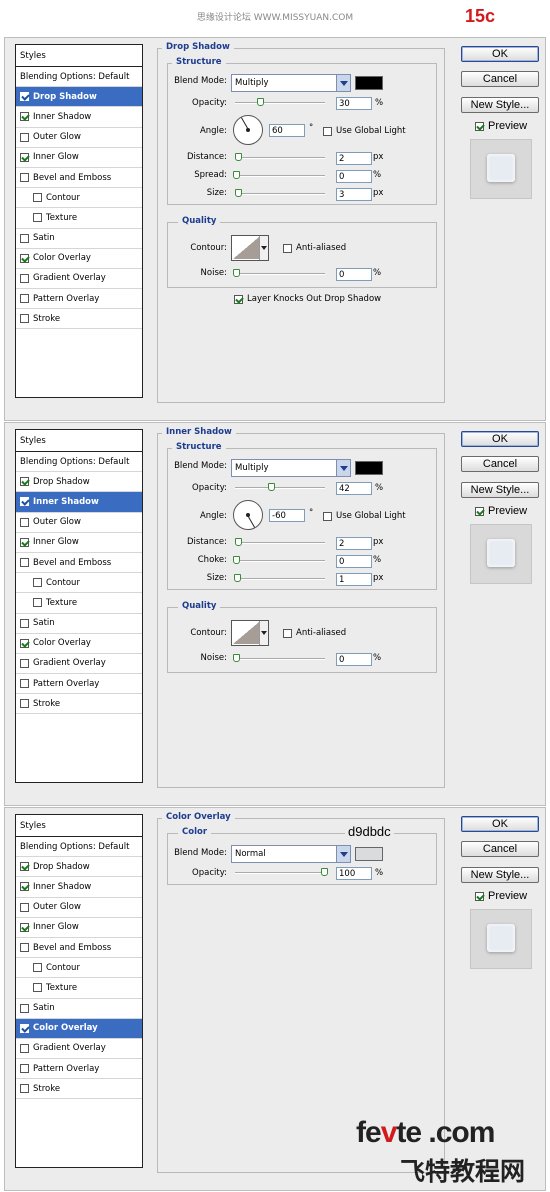  What do you see at coordinates (79, 56) in the screenshot?
I see `list-item-styles: Styles` at bounding box center [79, 56].